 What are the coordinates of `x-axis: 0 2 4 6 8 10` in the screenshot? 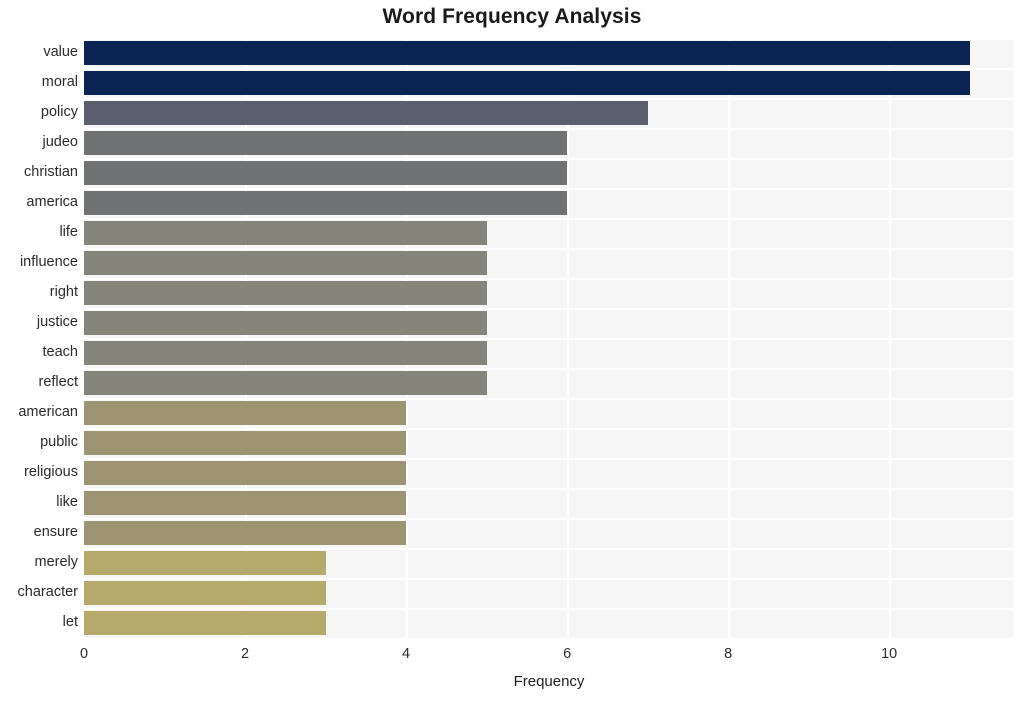 It's located at (547, 653).